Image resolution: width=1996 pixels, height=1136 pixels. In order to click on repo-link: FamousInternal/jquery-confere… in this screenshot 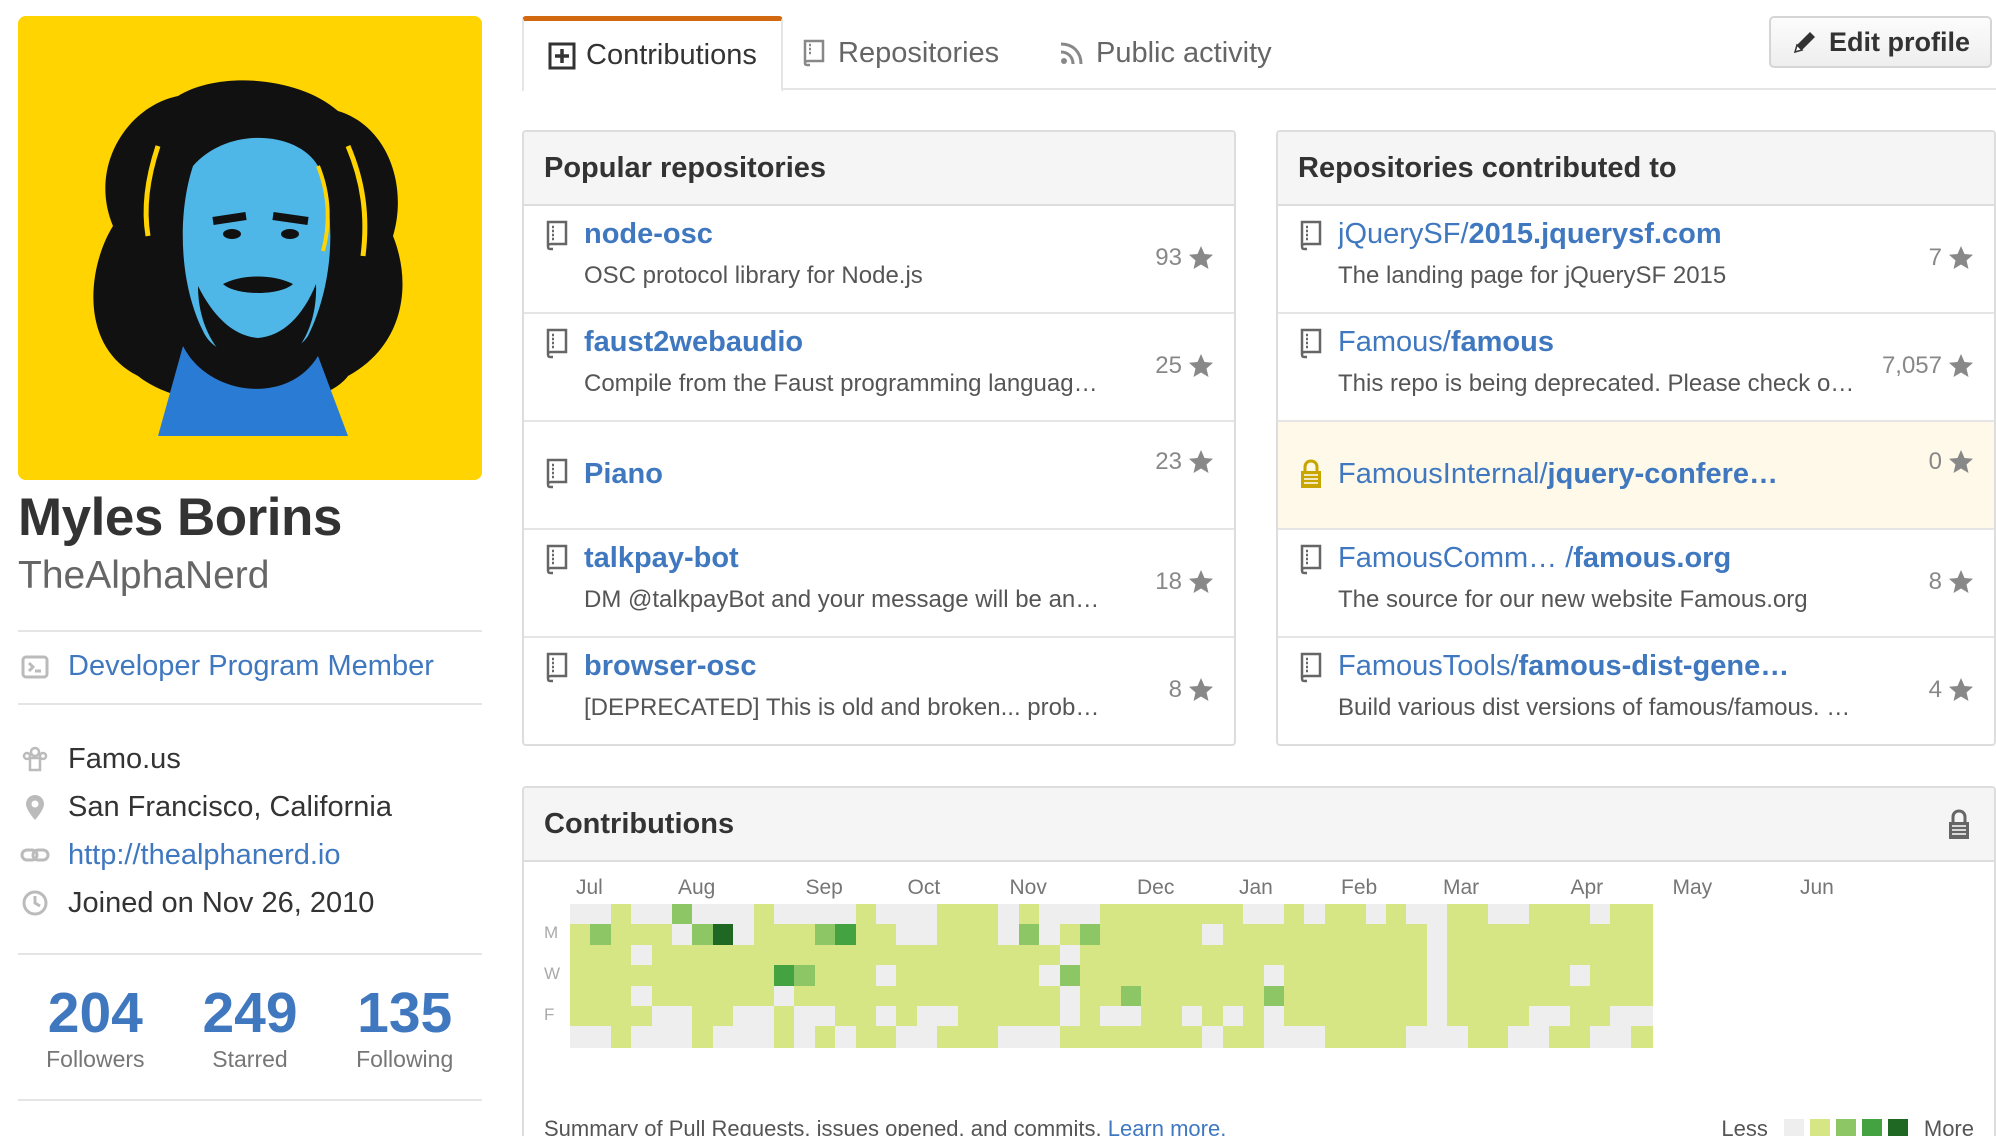, I will do `click(1558, 474)`.